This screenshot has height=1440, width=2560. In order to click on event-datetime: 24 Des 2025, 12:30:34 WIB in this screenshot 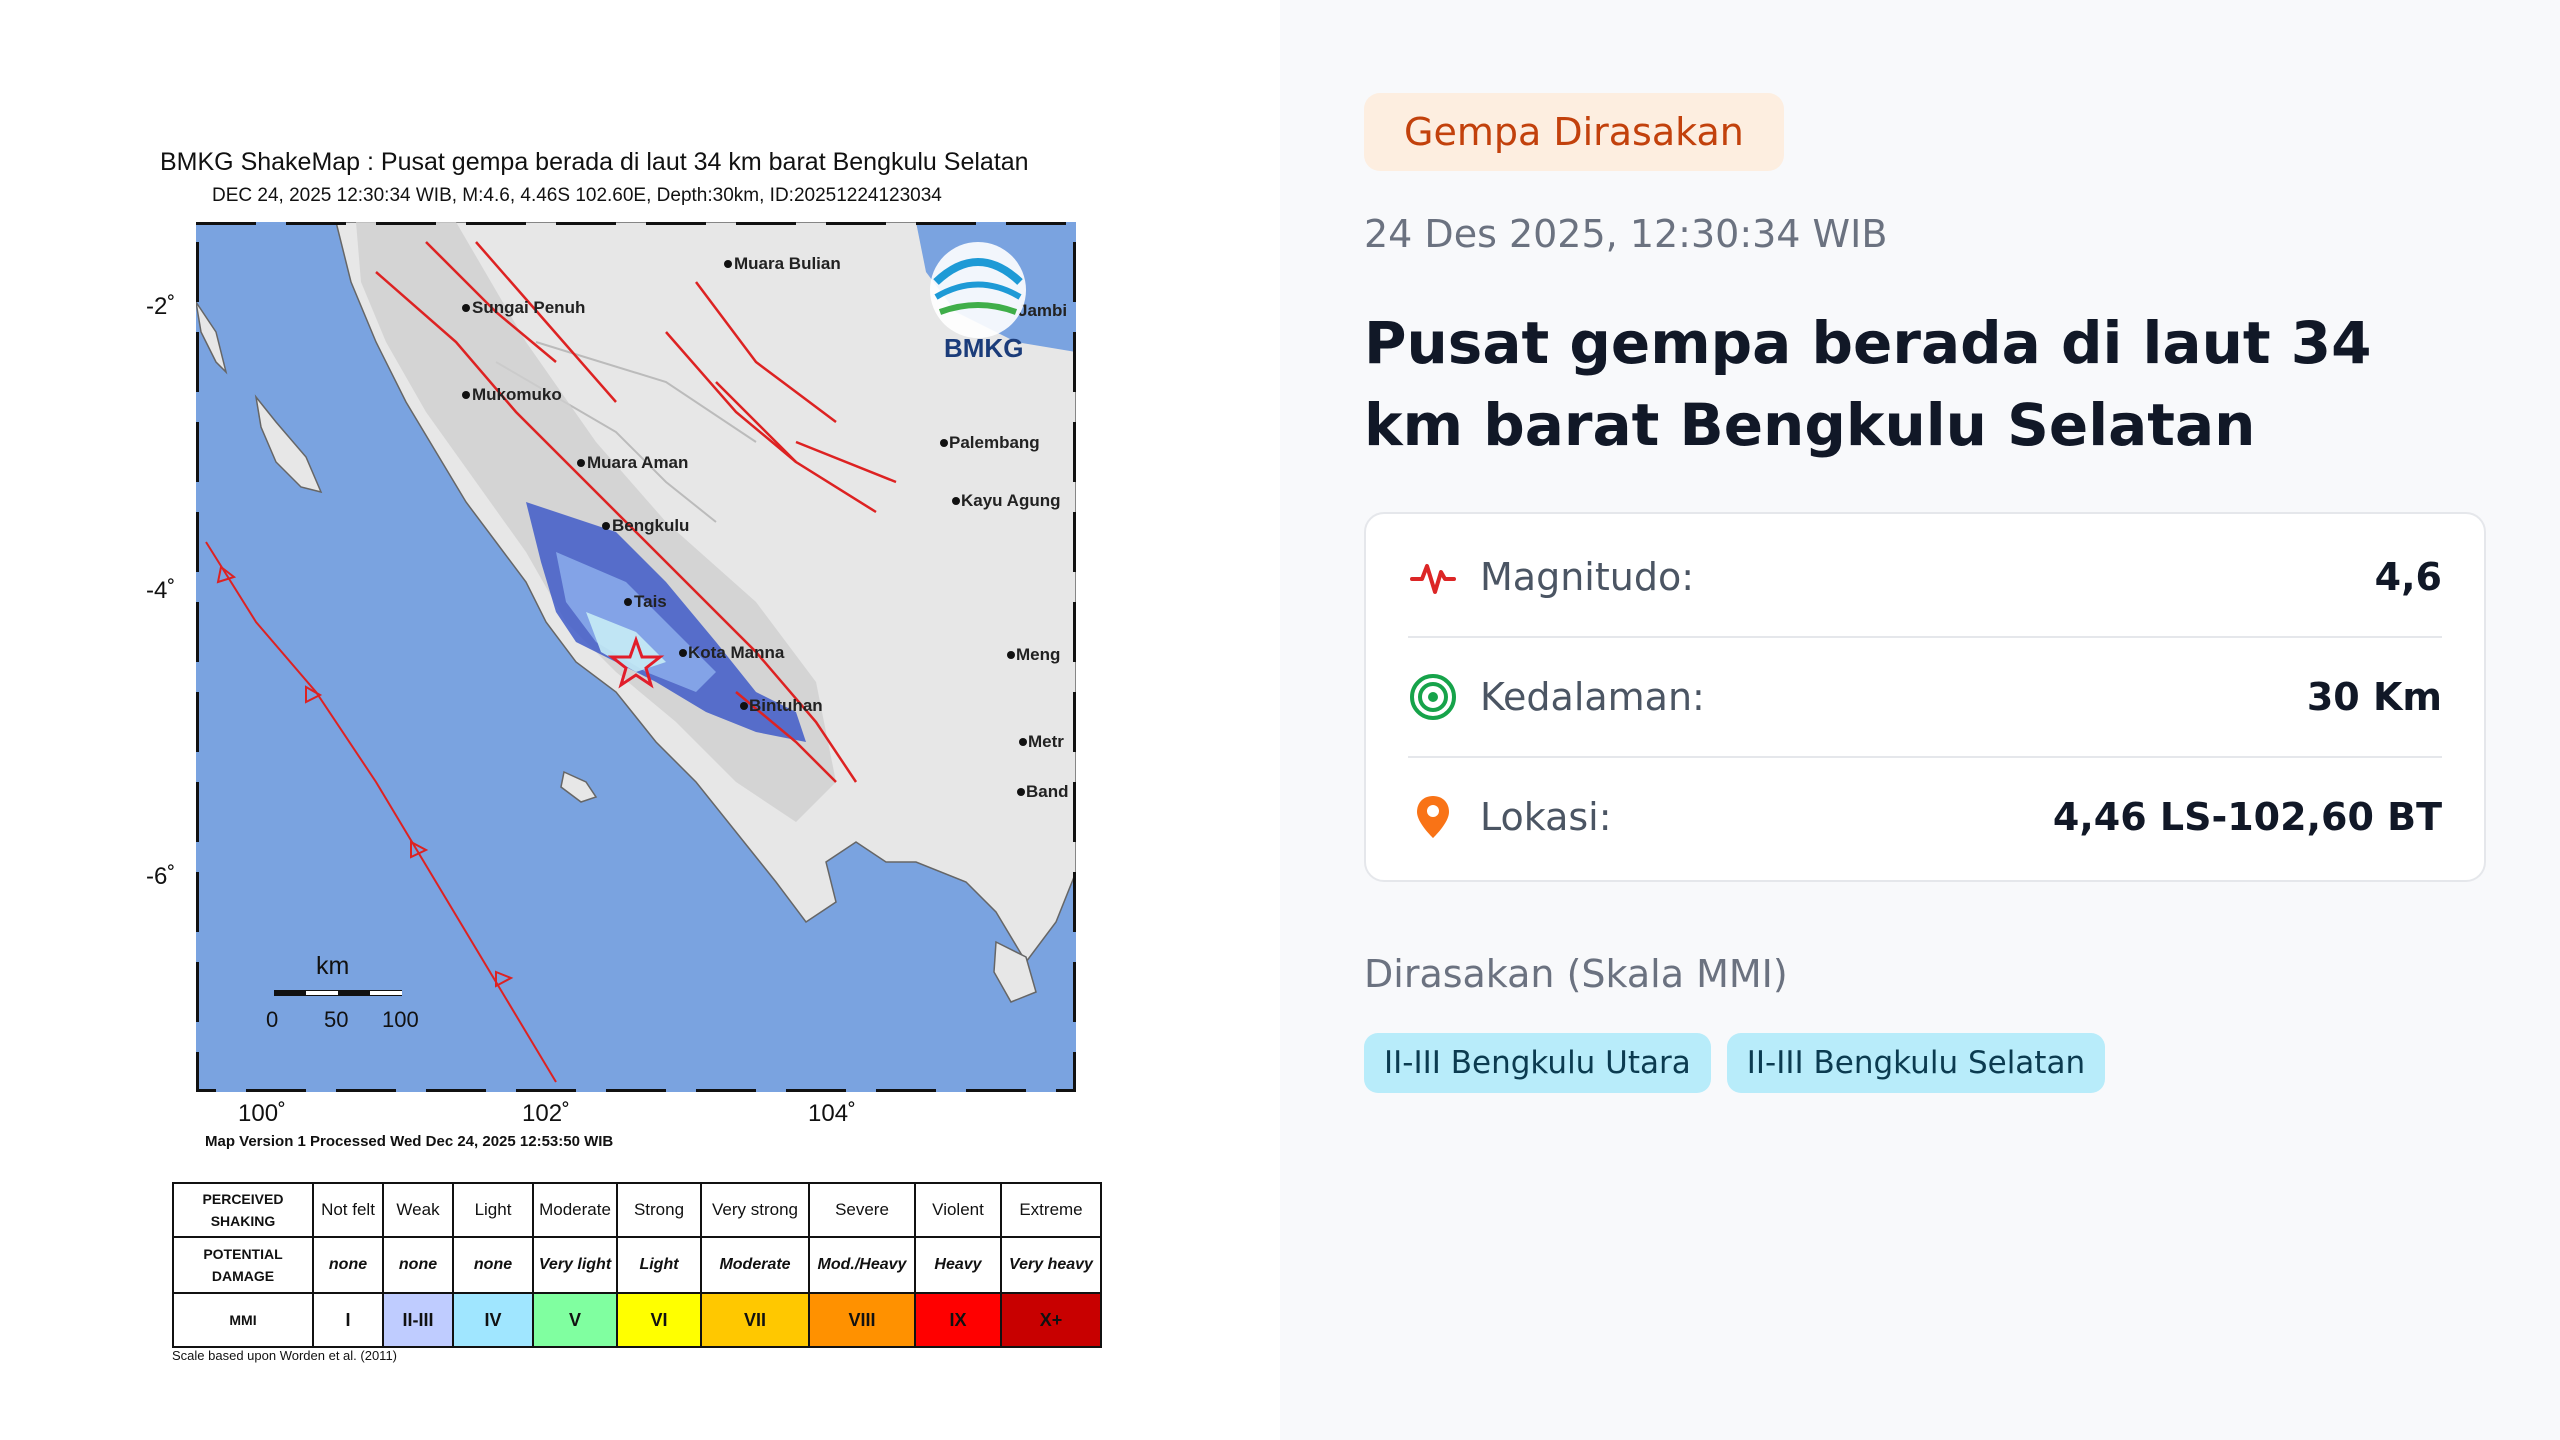, I will do `click(1626, 234)`.